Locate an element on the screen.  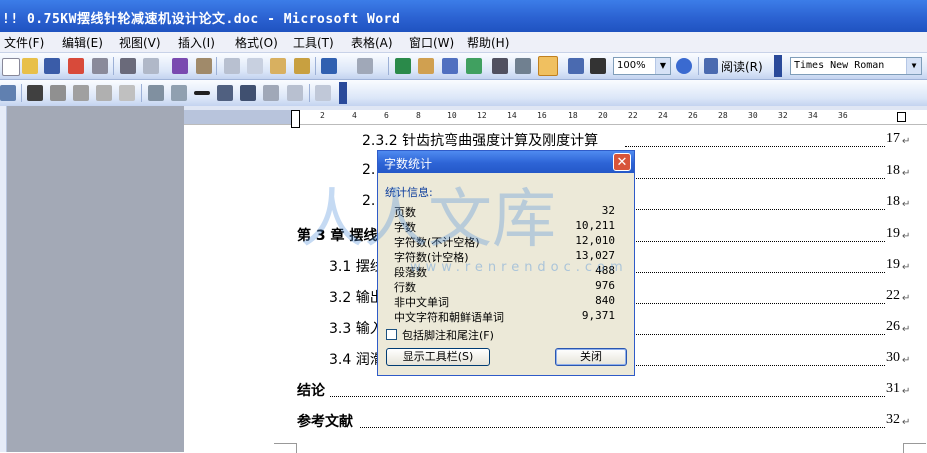
cut-icon is located at coordinates (232, 66).